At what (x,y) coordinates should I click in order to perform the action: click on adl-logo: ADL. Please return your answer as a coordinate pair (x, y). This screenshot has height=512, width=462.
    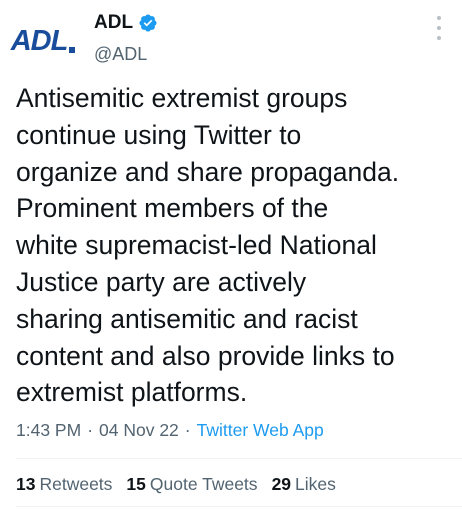
    Looking at the image, I should click on (43, 41).